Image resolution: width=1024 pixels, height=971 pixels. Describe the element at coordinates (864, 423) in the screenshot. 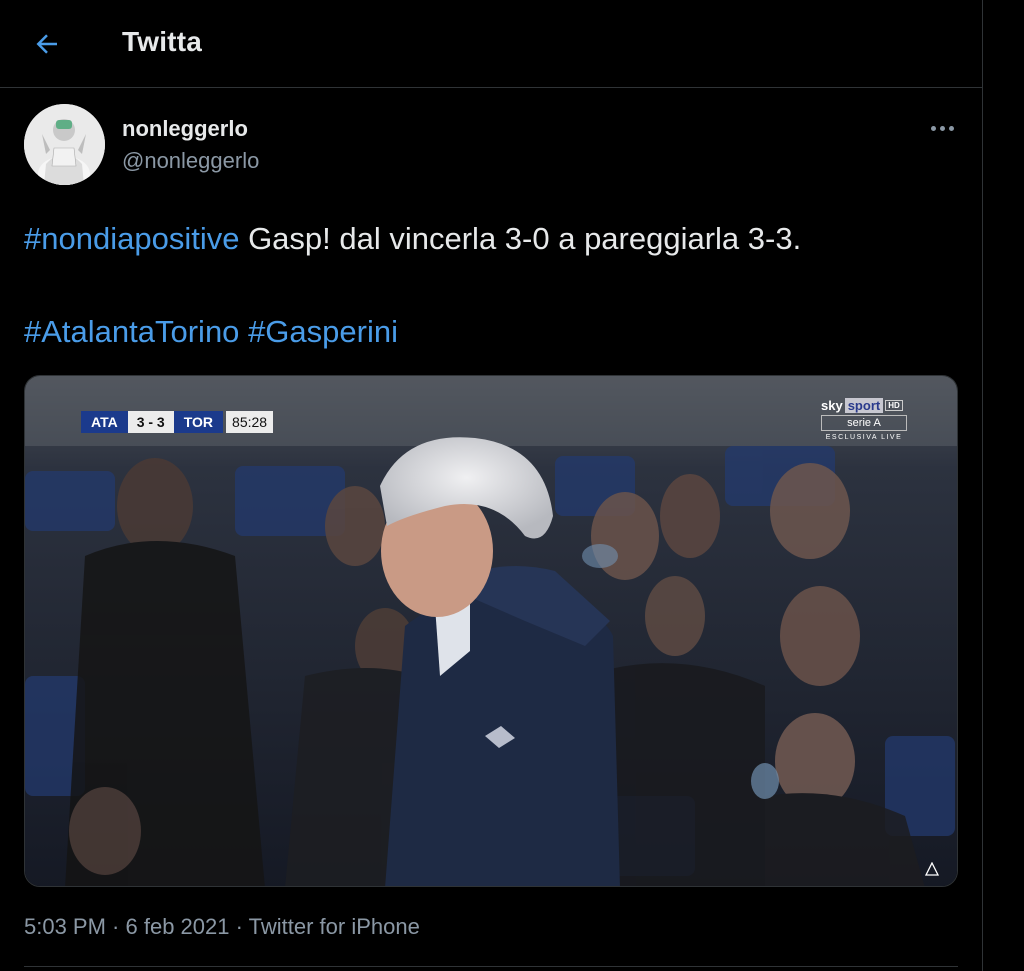

I see `competition-label: serie A` at that location.